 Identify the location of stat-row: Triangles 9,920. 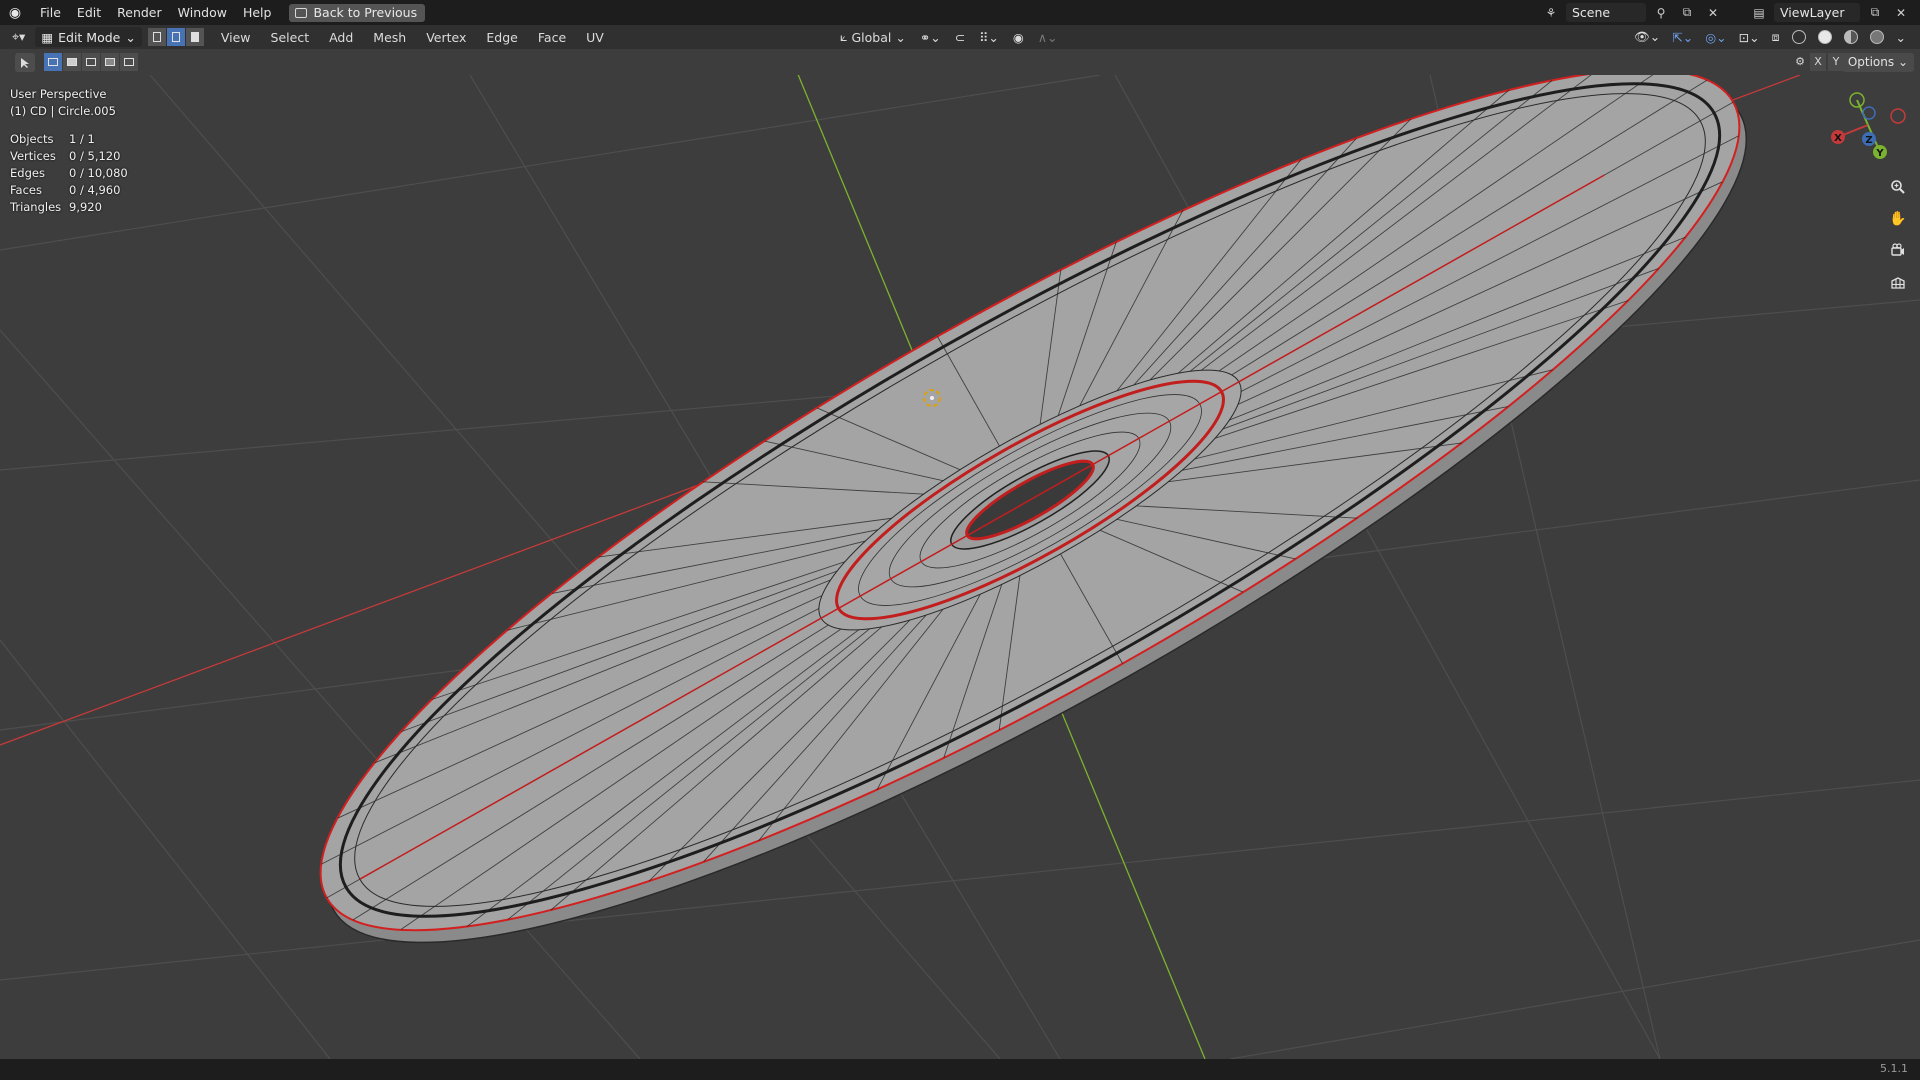
(69, 207).